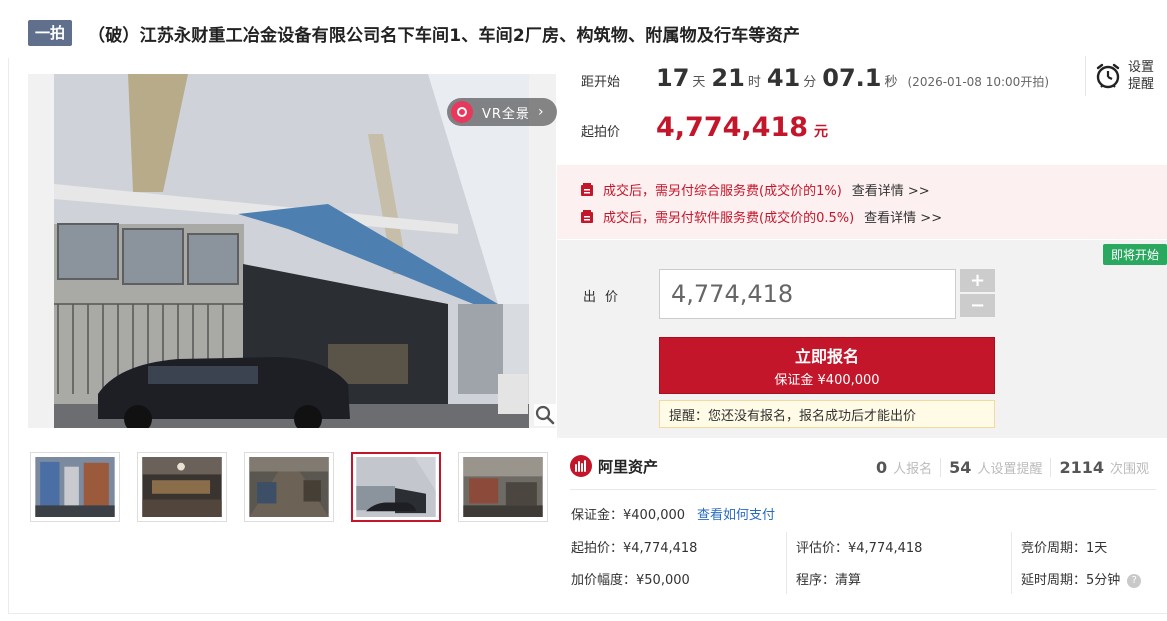 The width and height of the screenshot is (1167, 621). What do you see at coordinates (882, 467) in the screenshot?
I see `stat-num: 0` at bounding box center [882, 467].